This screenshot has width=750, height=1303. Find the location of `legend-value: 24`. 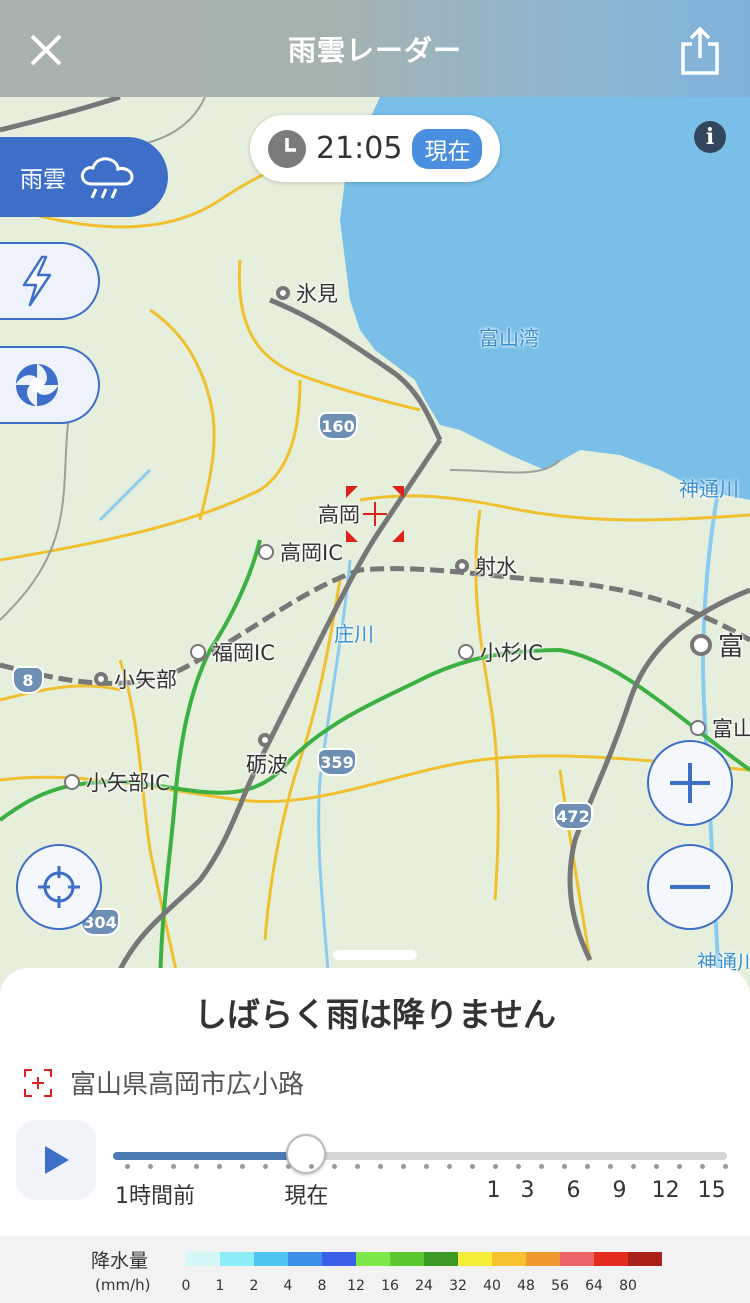

legend-value: 24 is located at coordinates (424, 1286).